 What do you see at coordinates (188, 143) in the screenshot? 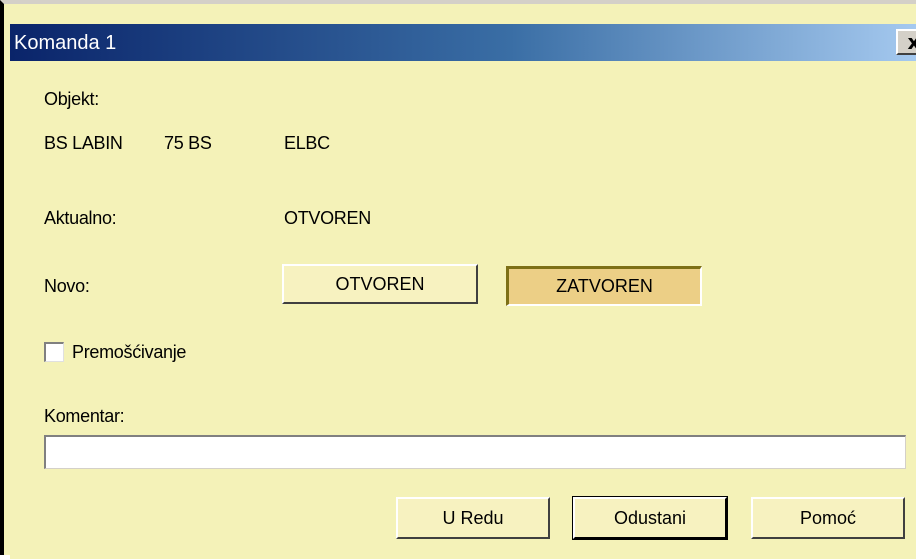
I see `object-bay: 75 BS` at bounding box center [188, 143].